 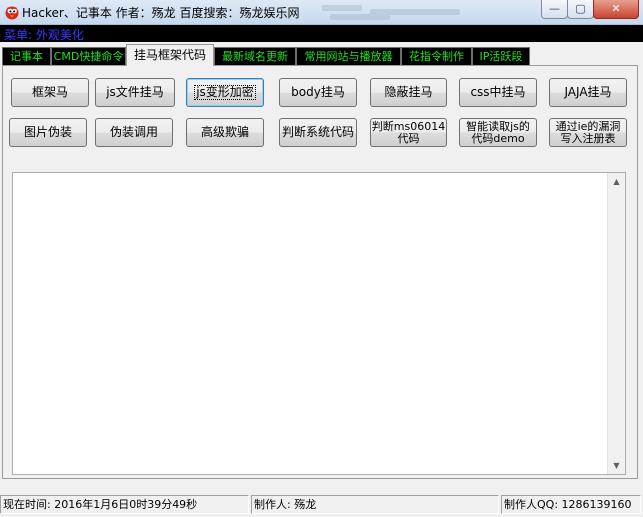 What do you see at coordinates (134, 132) in the screenshot?
I see `disguised-call-button: 伪装调用` at bounding box center [134, 132].